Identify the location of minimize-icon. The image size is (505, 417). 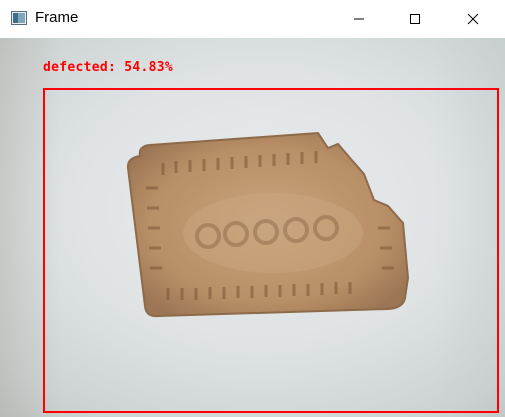
(359, 19).